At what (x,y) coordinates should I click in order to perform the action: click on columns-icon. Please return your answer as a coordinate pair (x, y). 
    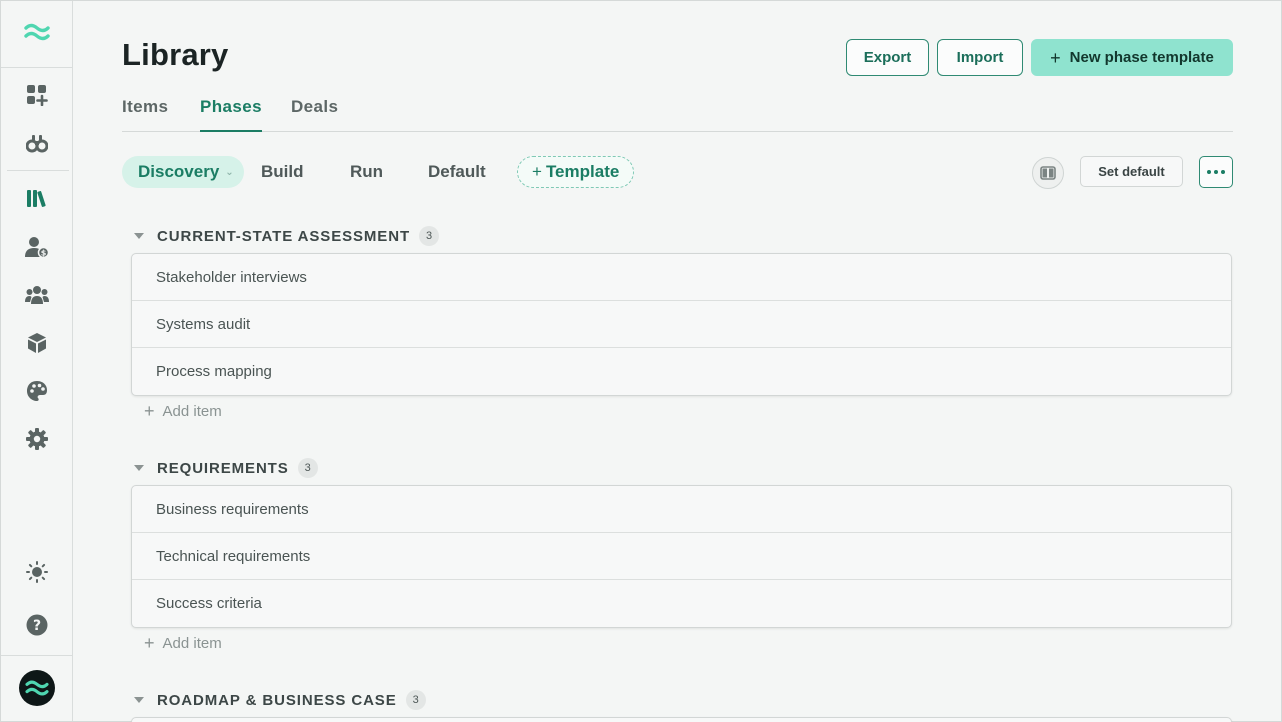
    Looking at the image, I should click on (1048, 173).